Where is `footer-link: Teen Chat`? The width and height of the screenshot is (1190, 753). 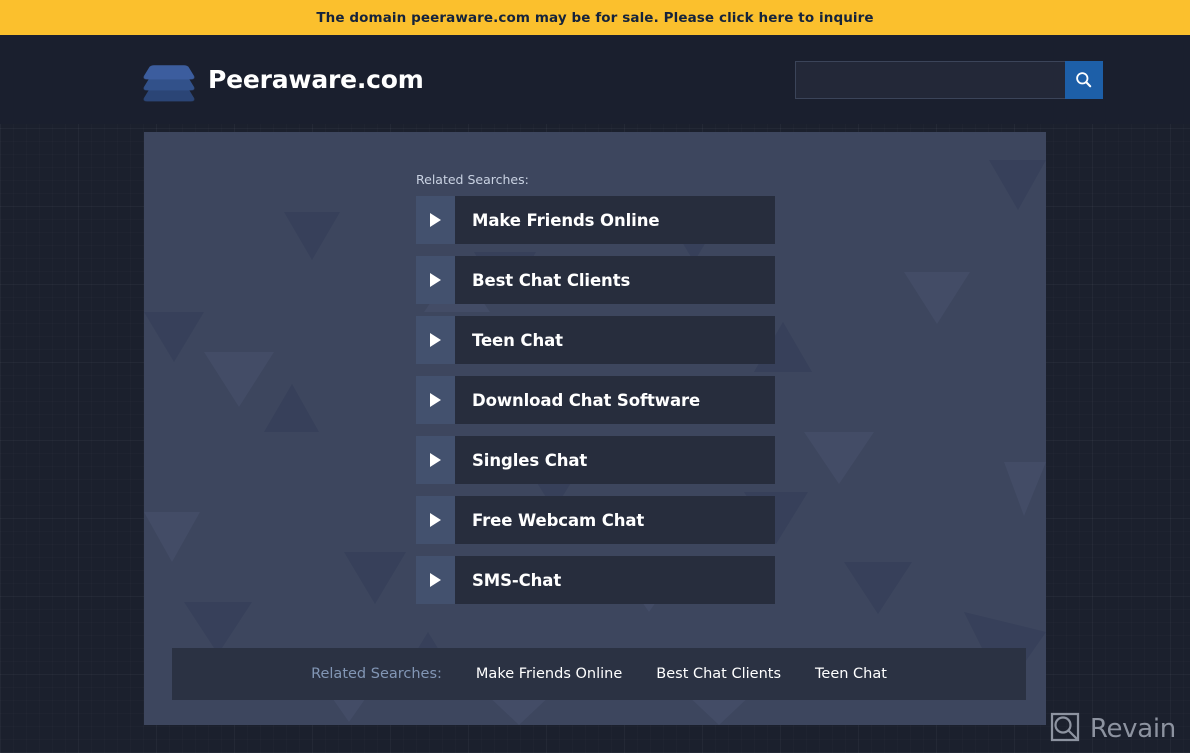
footer-link: Teen Chat is located at coordinates (851, 674).